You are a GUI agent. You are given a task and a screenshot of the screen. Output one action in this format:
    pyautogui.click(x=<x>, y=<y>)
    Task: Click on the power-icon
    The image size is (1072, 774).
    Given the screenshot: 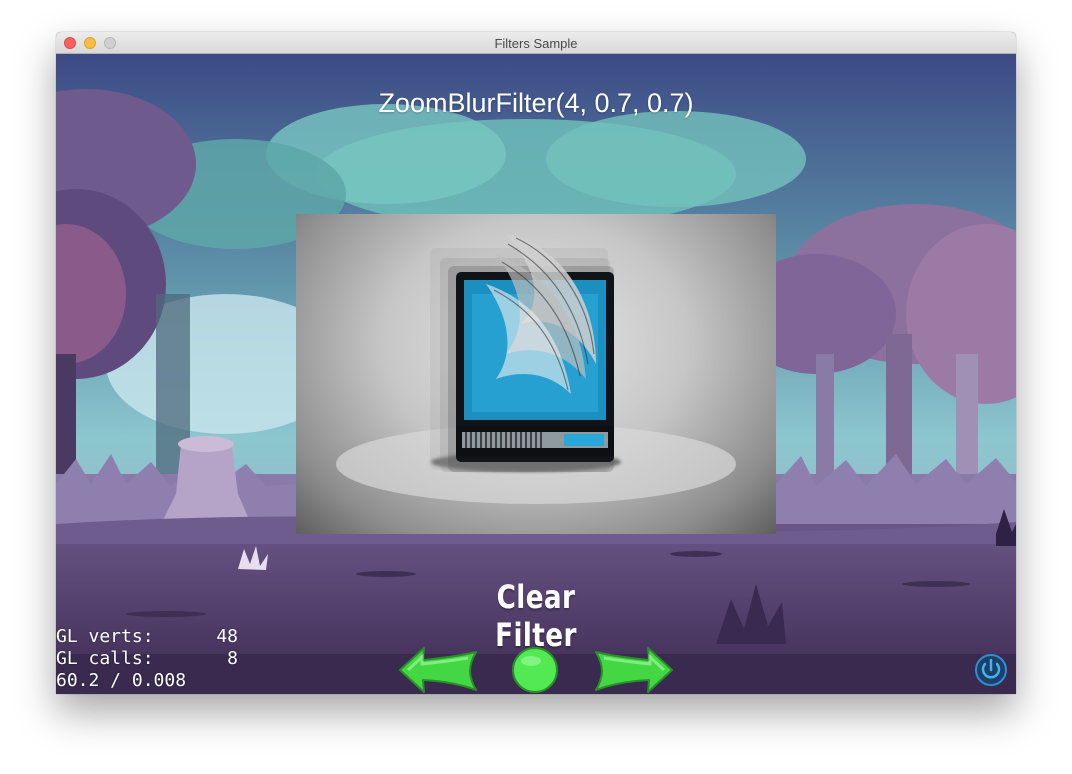 What is the action you would take?
    pyautogui.click(x=991, y=670)
    